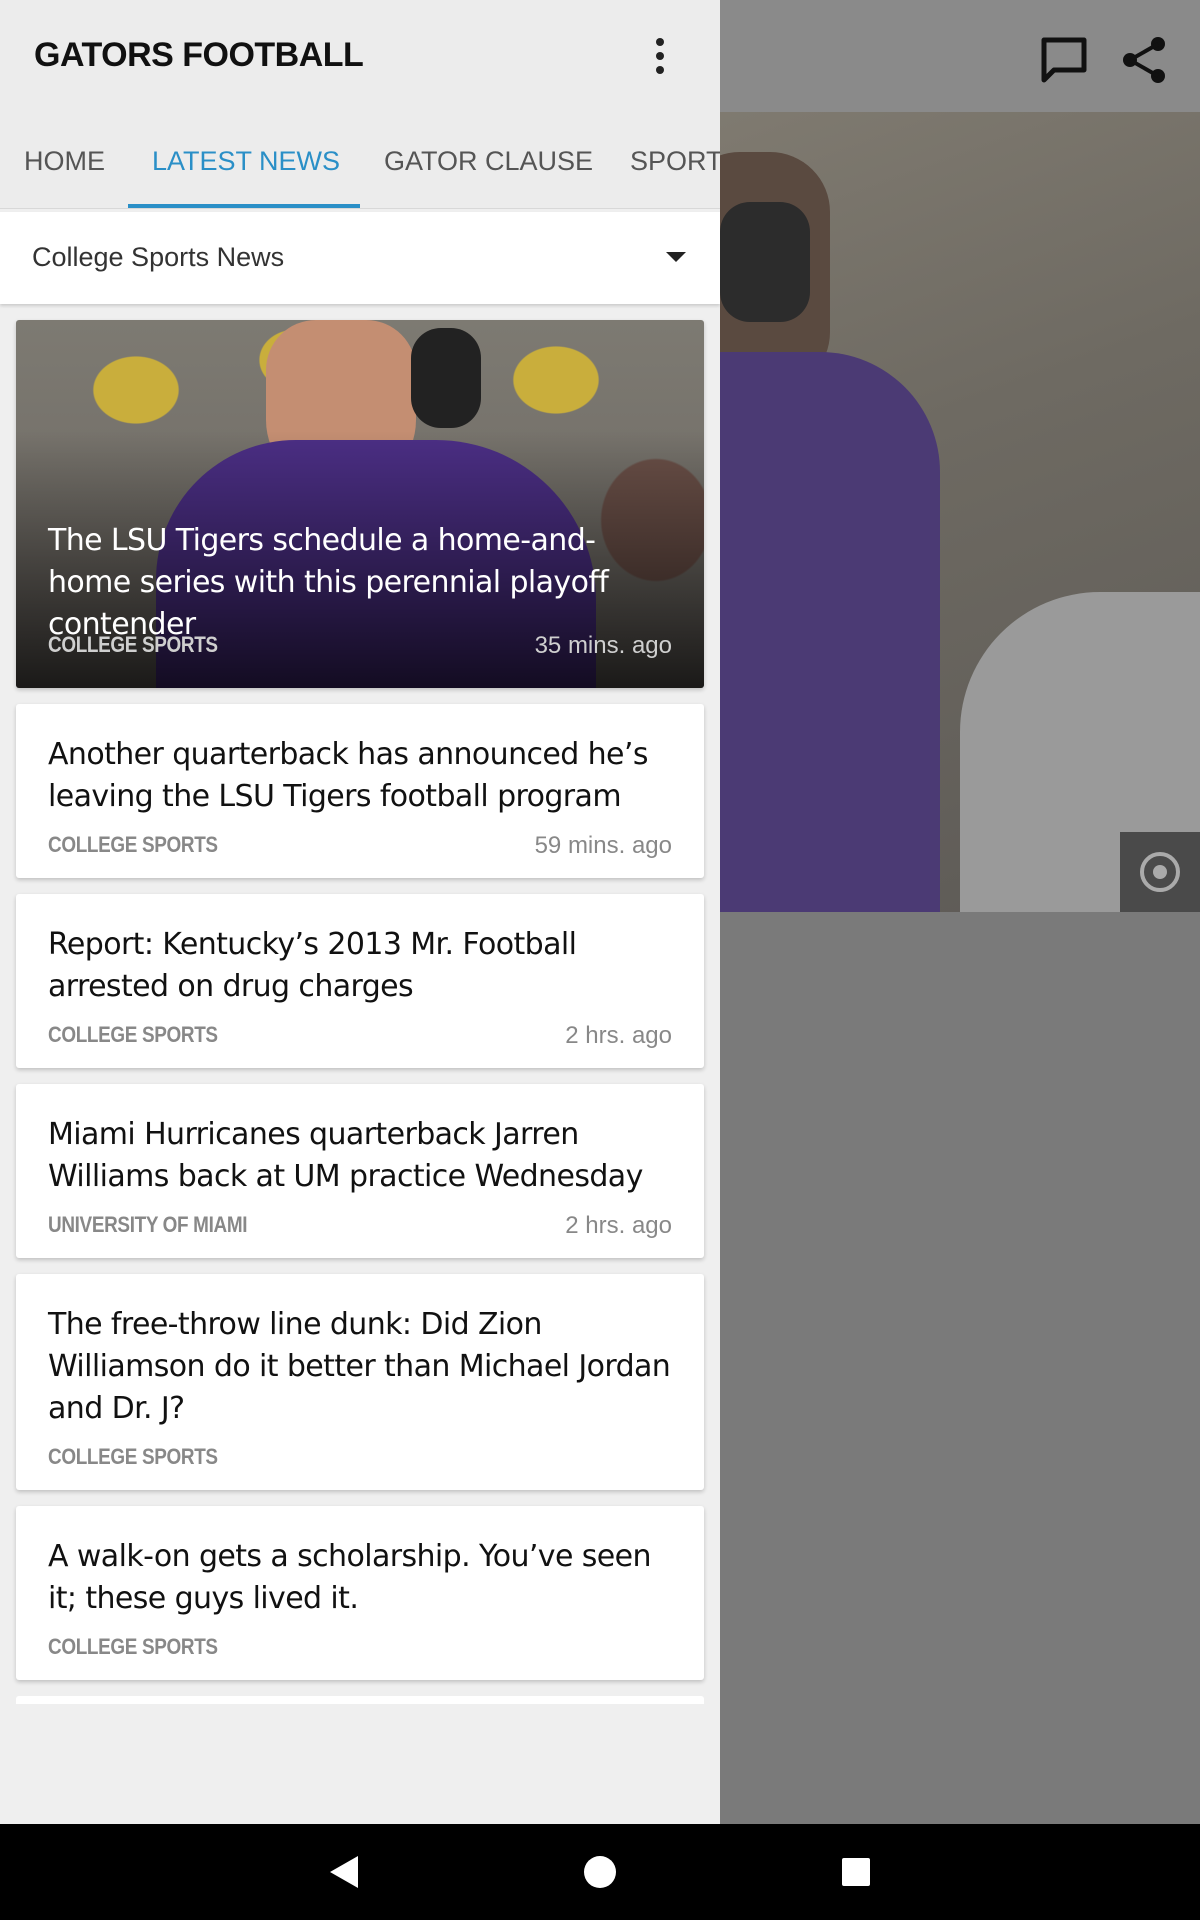 Image resolution: width=1200 pixels, height=1920 pixels. What do you see at coordinates (488, 161) in the screenshot?
I see `tab-gator-clause: GATOR CLAUSE` at bounding box center [488, 161].